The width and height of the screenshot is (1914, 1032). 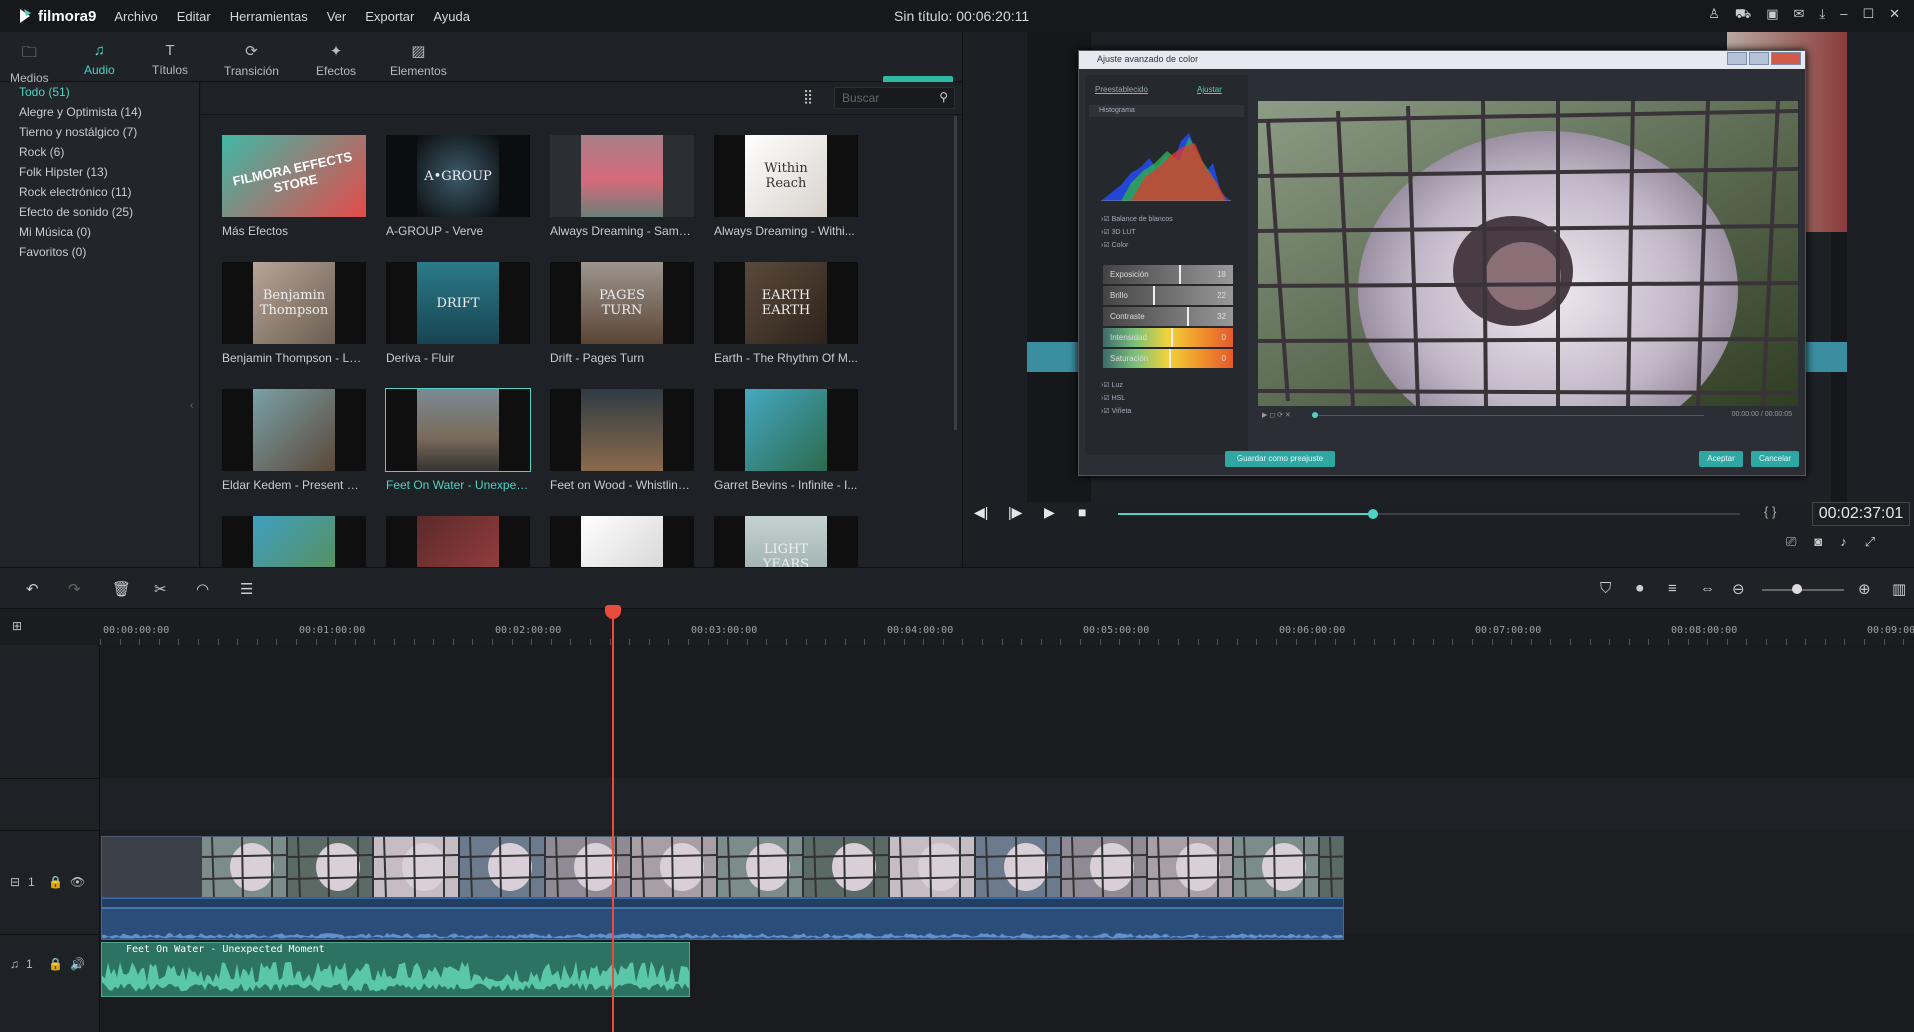 I want to click on category-item: Alegre y Optimista (14), so click(x=109, y=112).